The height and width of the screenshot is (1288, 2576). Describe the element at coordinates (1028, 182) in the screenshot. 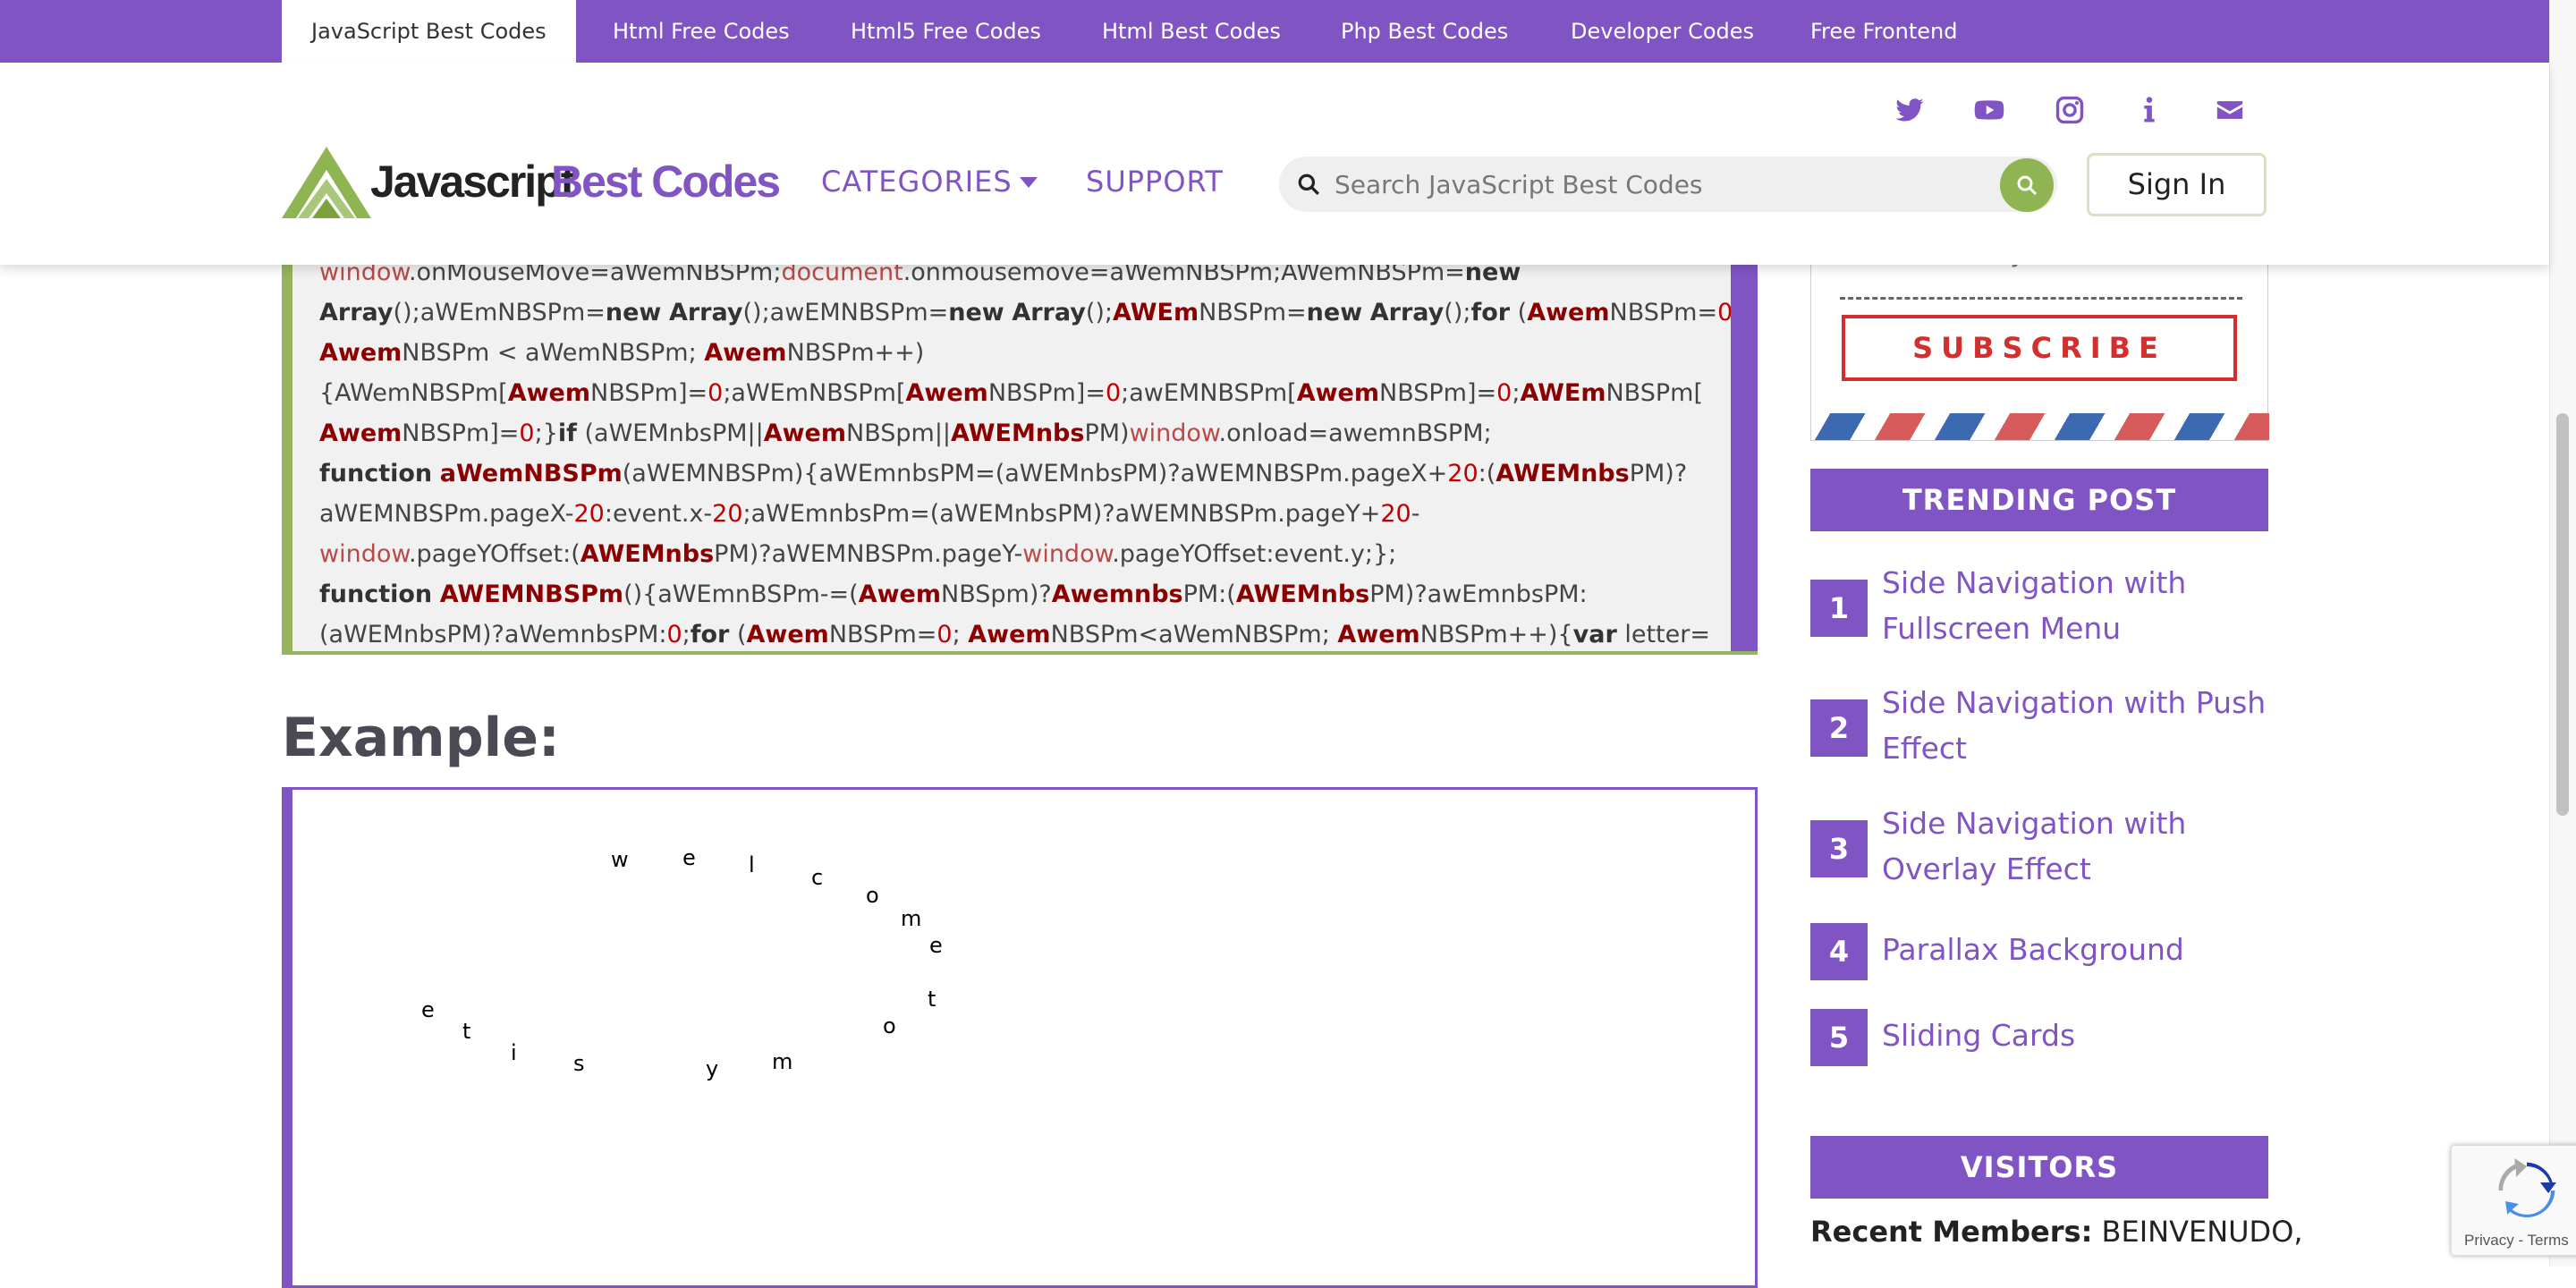

I see `caret-down-icon` at that location.